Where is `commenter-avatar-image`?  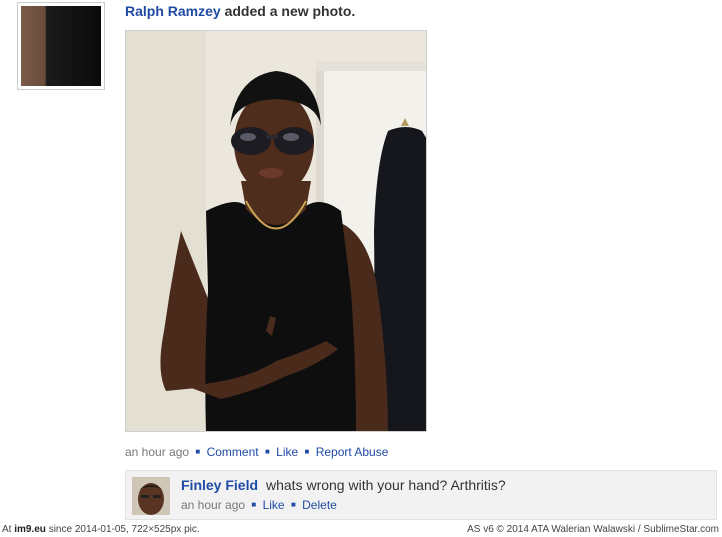
commenter-avatar-image is located at coordinates (151, 496).